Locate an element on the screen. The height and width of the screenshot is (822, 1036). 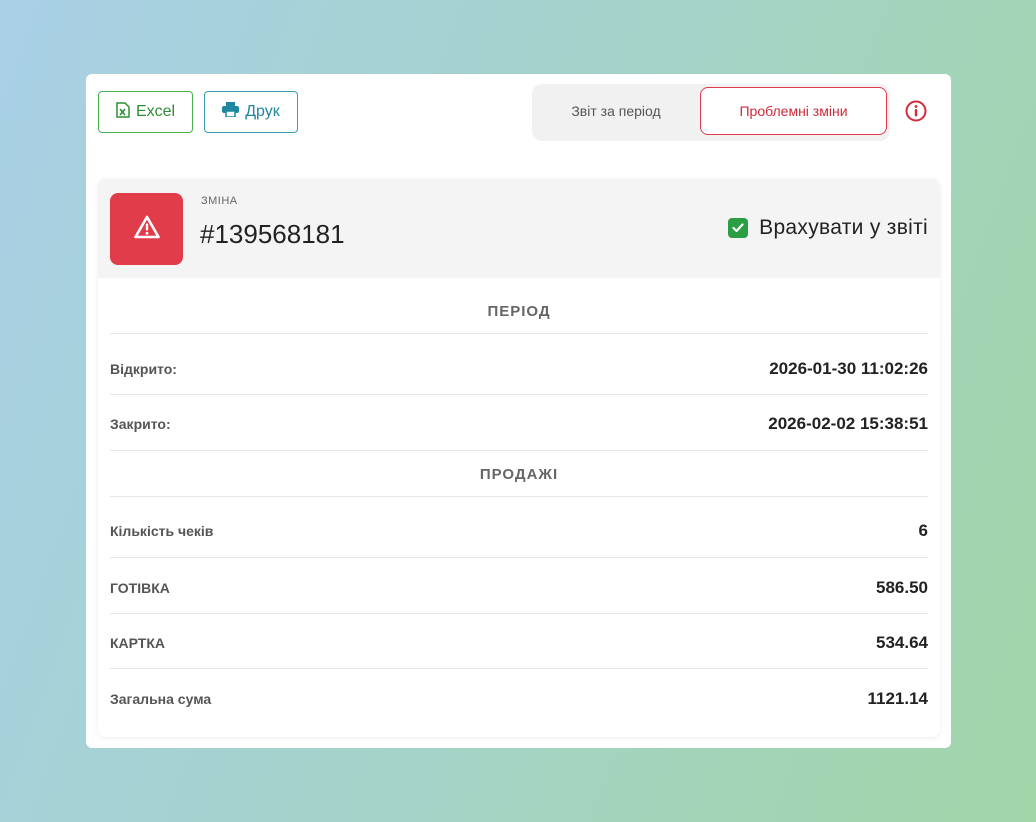
sales-section-title: ПРОДАЖІ is located at coordinates (519, 474).